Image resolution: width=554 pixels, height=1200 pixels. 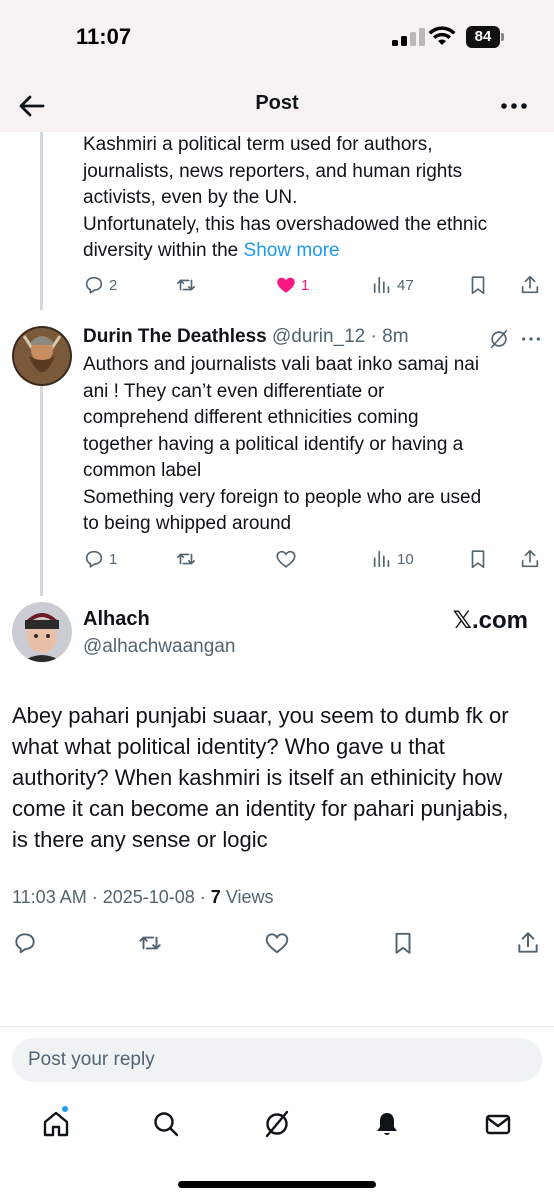 What do you see at coordinates (234, 391) in the screenshot?
I see `text-line: ani ! They can’t even differentiate or` at bounding box center [234, 391].